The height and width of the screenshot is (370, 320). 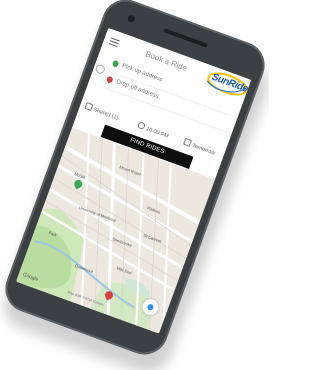 What do you see at coordinates (114, 42) in the screenshot?
I see `menu-icon` at bounding box center [114, 42].